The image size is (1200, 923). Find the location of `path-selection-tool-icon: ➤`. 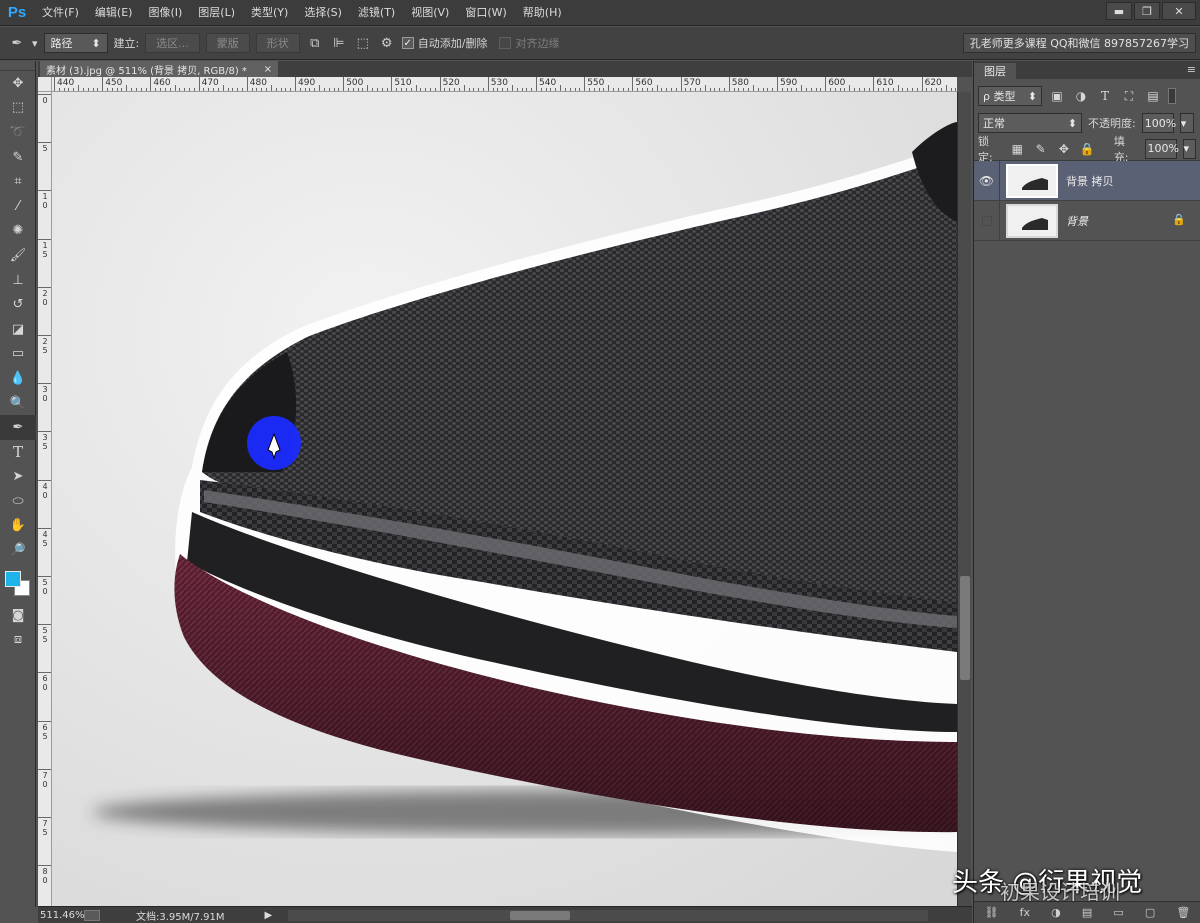

path-selection-tool-icon: ➤ is located at coordinates (18, 477).